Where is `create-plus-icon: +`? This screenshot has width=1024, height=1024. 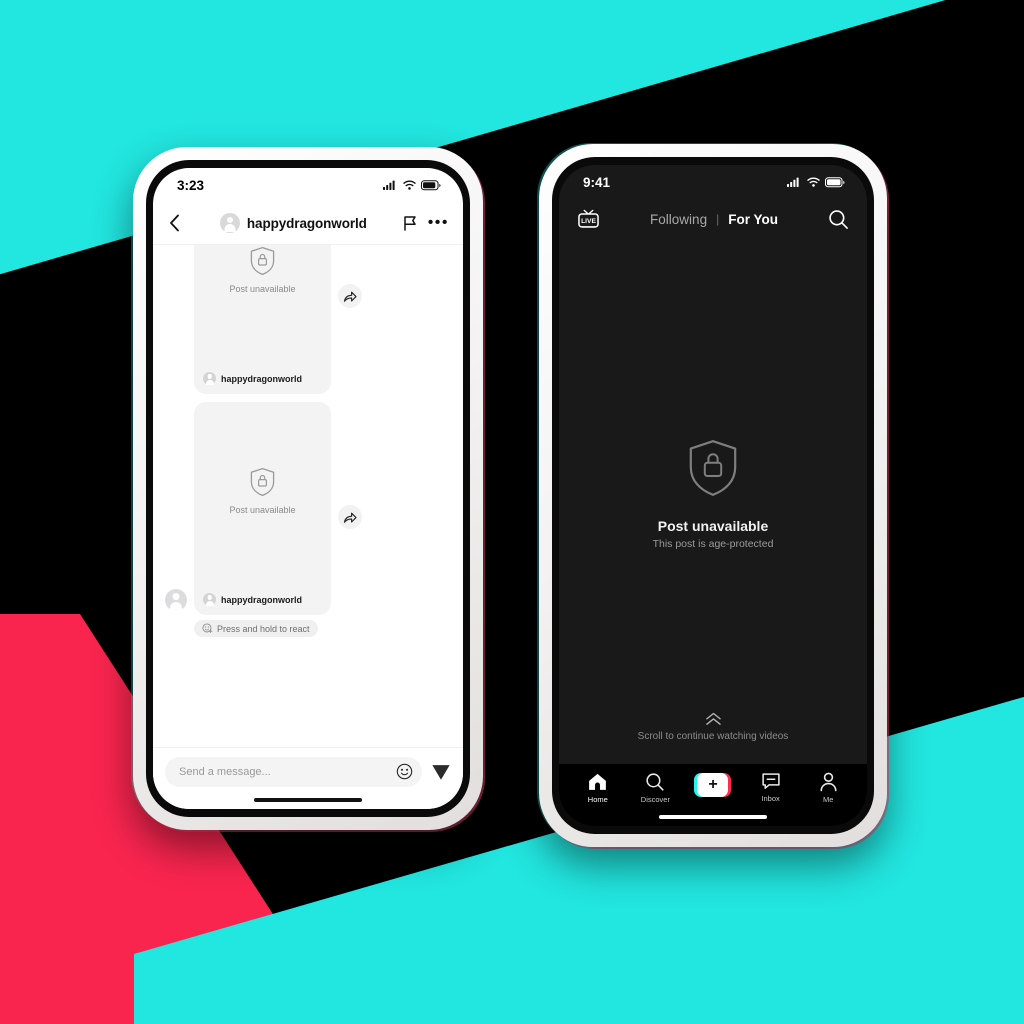 create-plus-icon: + is located at coordinates (713, 785).